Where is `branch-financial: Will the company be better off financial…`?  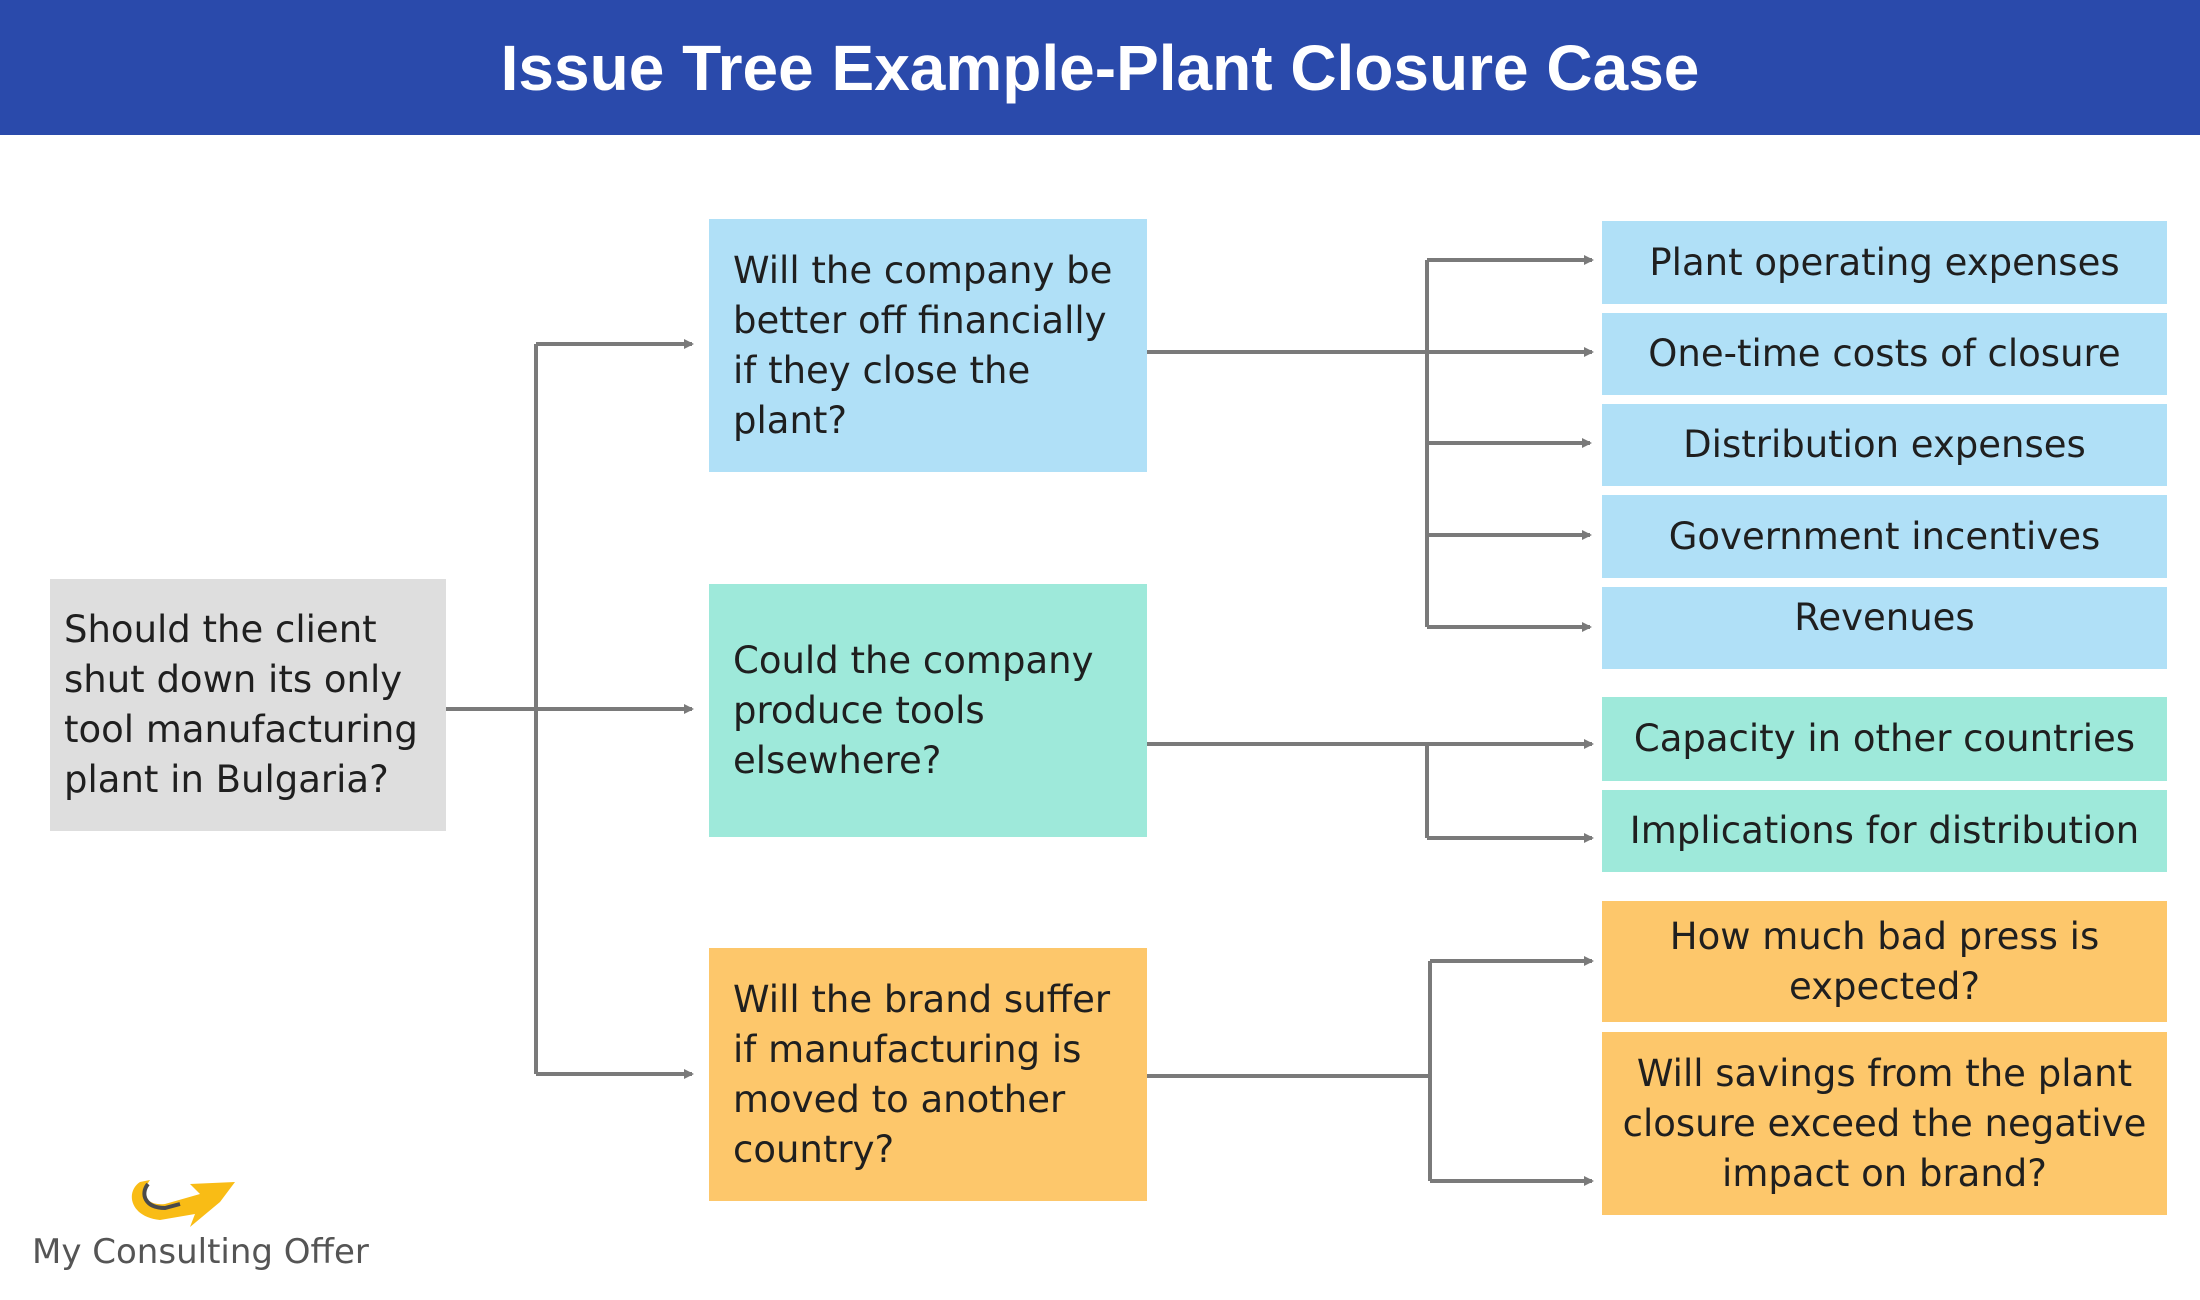 branch-financial: Will the company be better off financial… is located at coordinates (928, 345).